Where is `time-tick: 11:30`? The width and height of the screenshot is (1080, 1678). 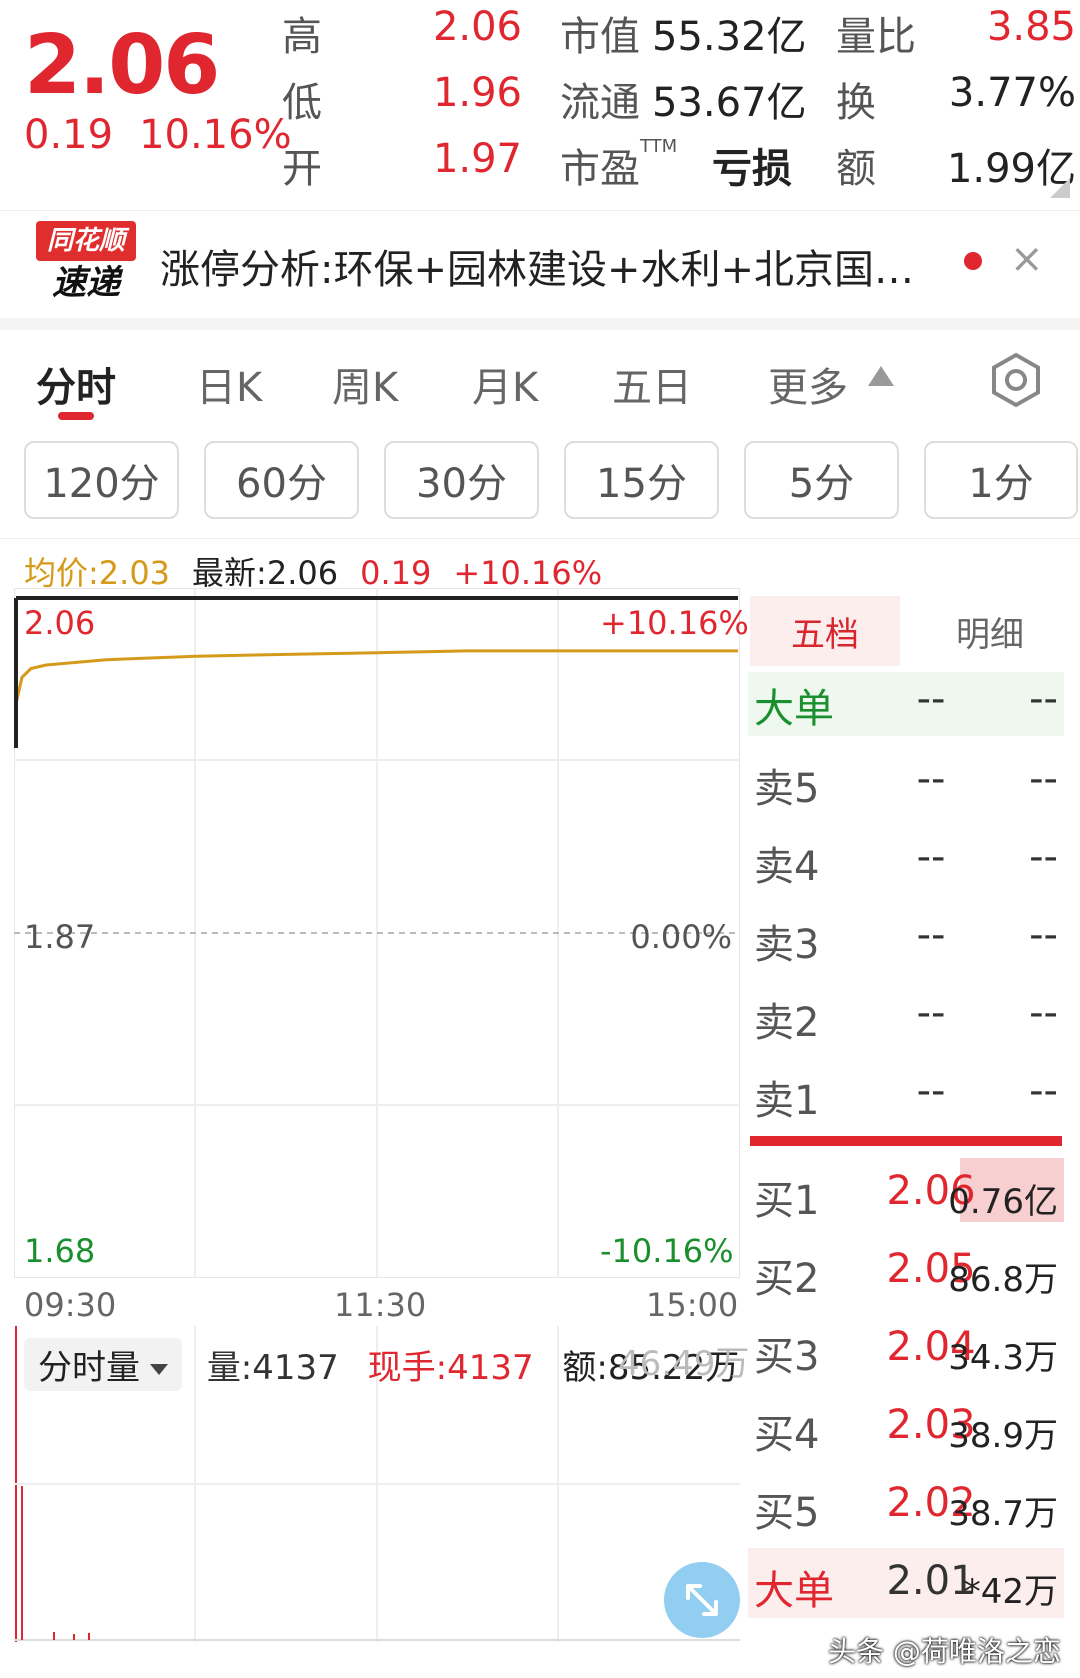
time-tick: 11:30 is located at coordinates (380, 1305).